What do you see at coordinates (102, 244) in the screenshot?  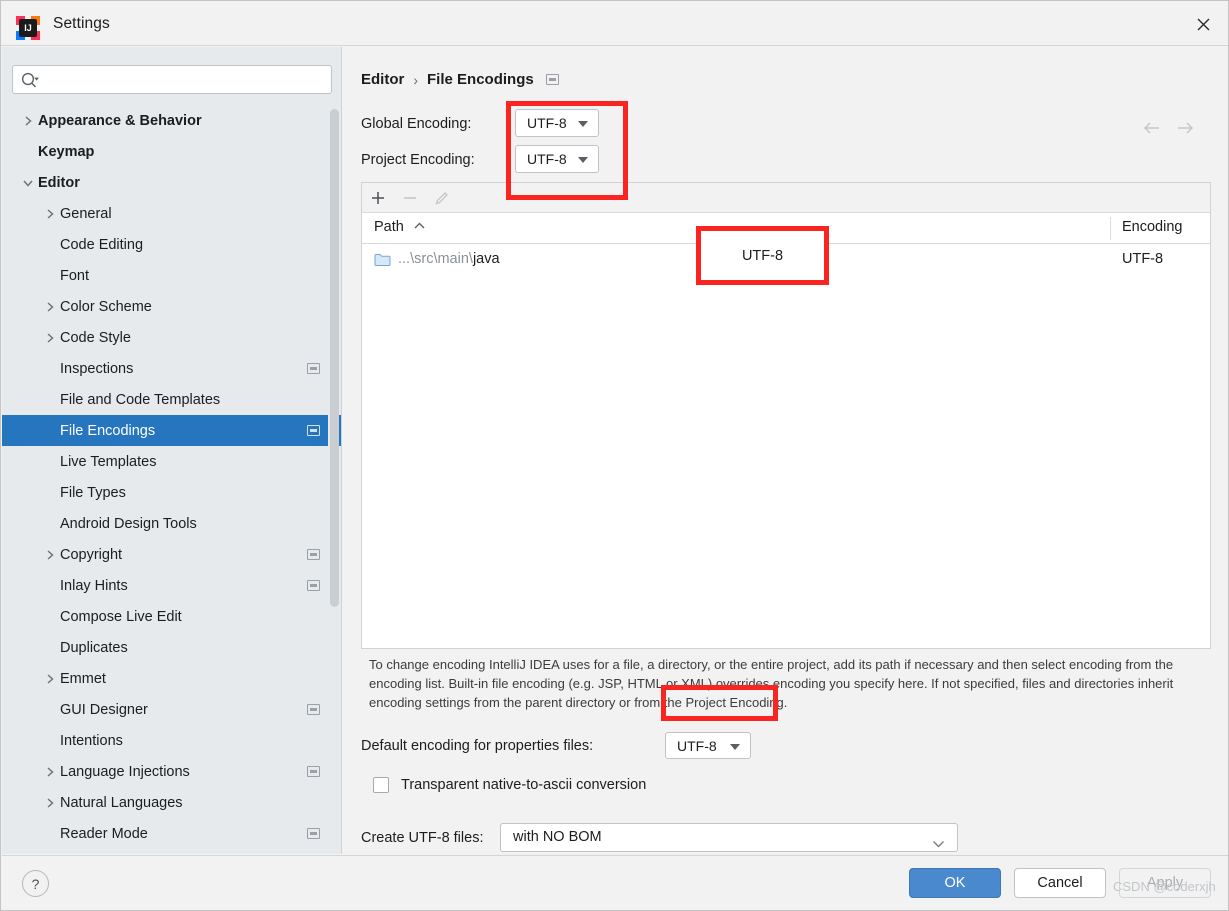 I see `sidebar-item-label: Code Editing` at bounding box center [102, 244].